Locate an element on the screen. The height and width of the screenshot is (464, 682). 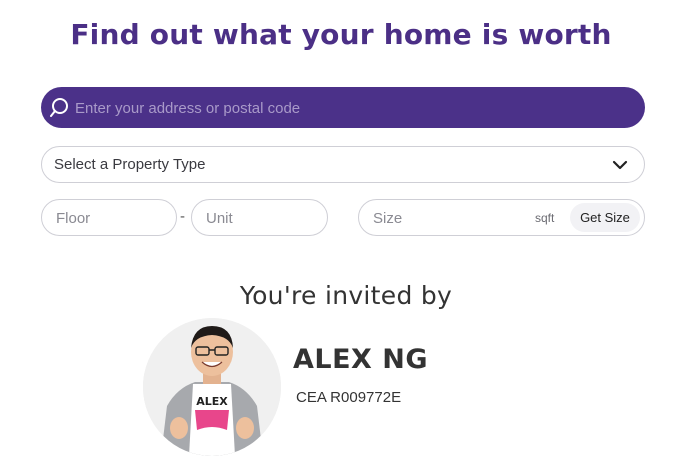
invited-heading: You're invited by is located at coordinates (346, 295).